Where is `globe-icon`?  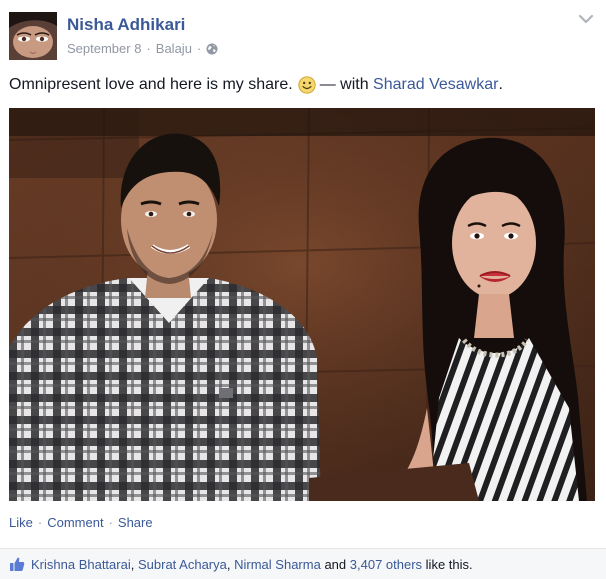 globe-icon is located at coordinates (212, 49).